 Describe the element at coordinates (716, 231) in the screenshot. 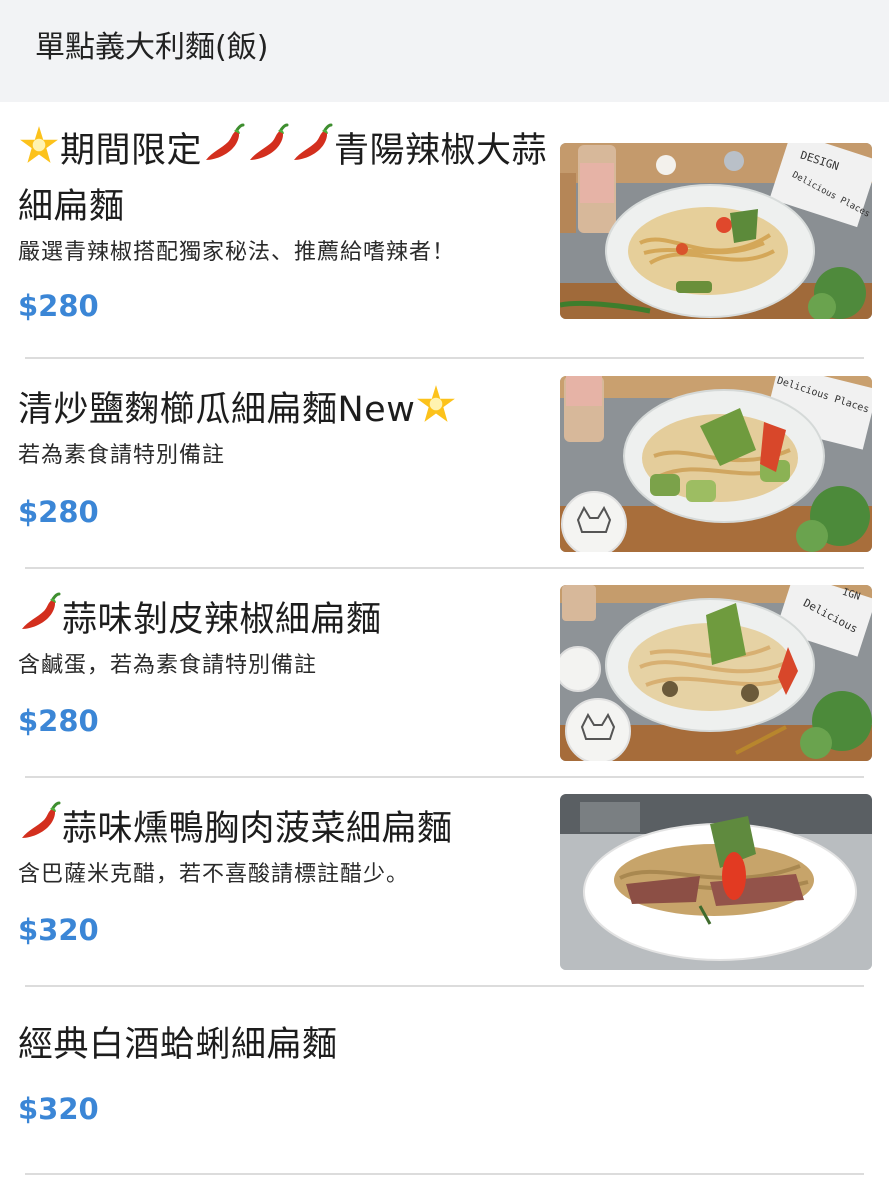

I see `item-photo: DESIGN Delicious Places` at that location.